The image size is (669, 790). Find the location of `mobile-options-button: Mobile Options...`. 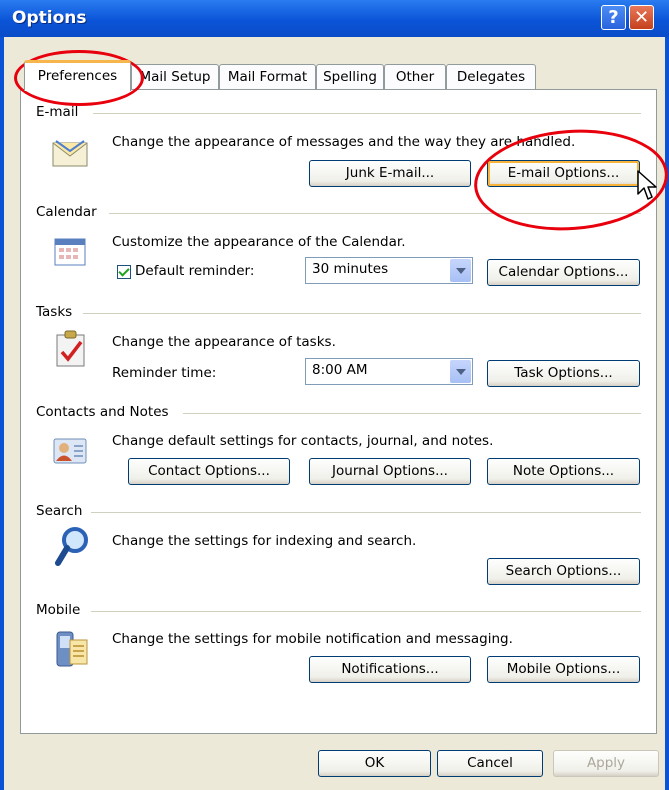

mobile-options-button: Mobile Options... is located at coordinates (563, 669).